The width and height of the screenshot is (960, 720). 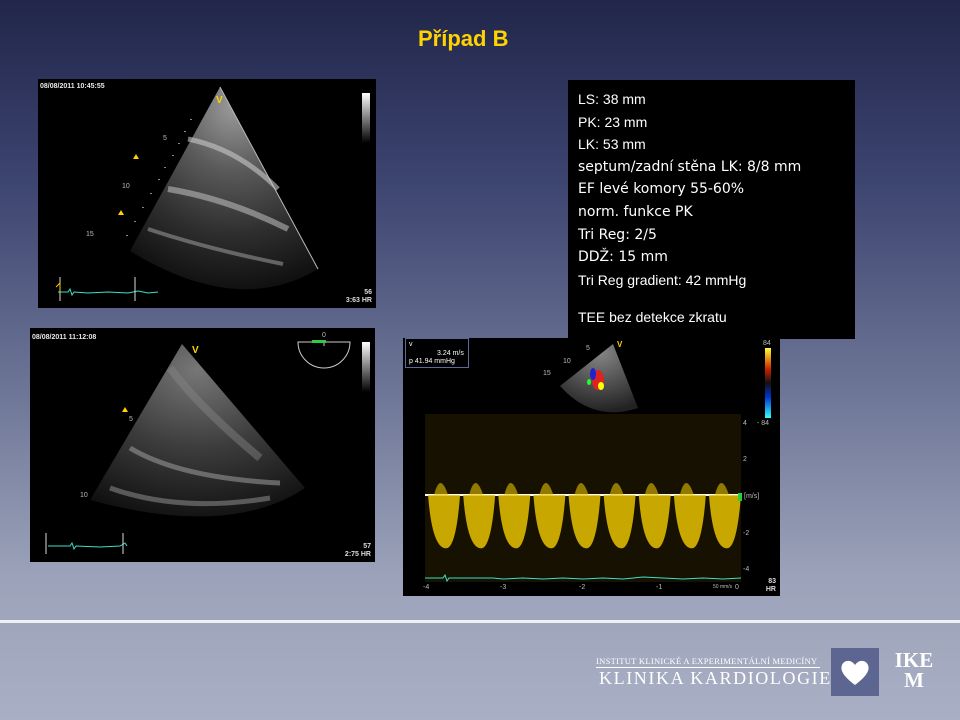 I want to click on heart-logo, so click(x=855, y=672).